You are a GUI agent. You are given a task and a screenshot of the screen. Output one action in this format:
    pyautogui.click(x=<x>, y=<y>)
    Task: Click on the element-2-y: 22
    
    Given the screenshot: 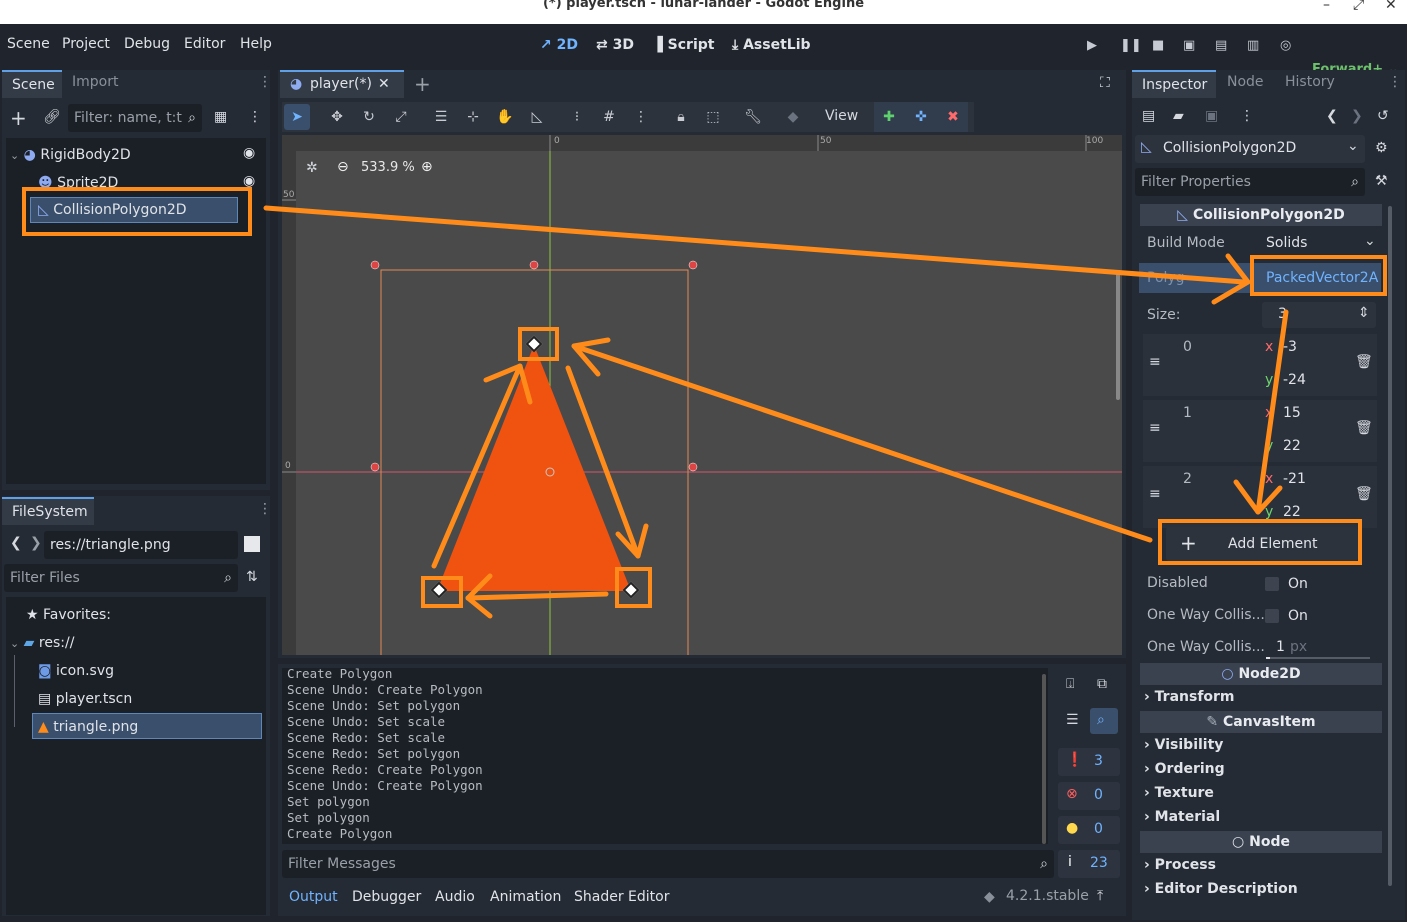 What is the action you would take?
    pyautogui.click(x=1292, y=512)
    